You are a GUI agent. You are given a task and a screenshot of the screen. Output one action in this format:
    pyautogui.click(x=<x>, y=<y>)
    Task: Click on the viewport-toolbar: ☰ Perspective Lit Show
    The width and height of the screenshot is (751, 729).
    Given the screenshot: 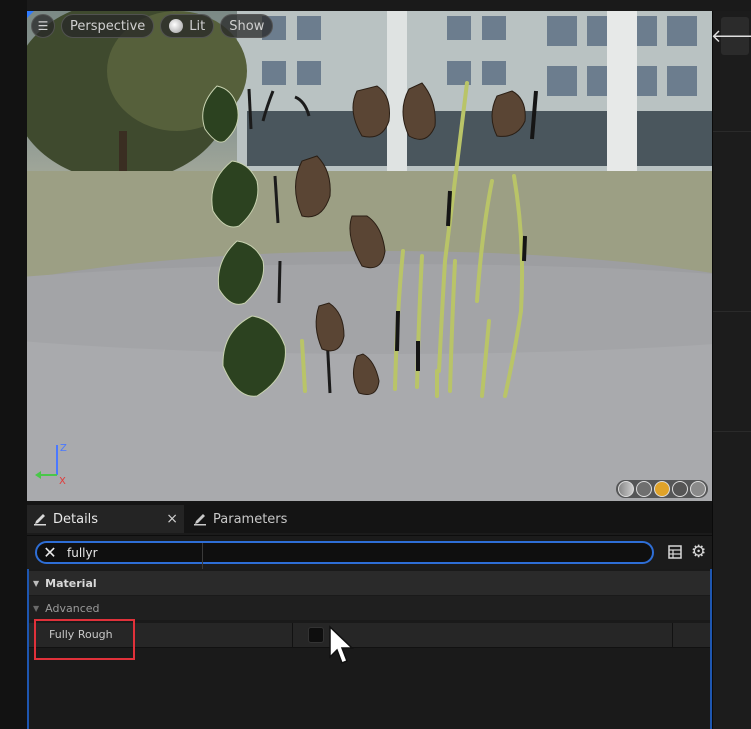 What is the action you would take?
    pyautogui.click(x=152, y=26)
    